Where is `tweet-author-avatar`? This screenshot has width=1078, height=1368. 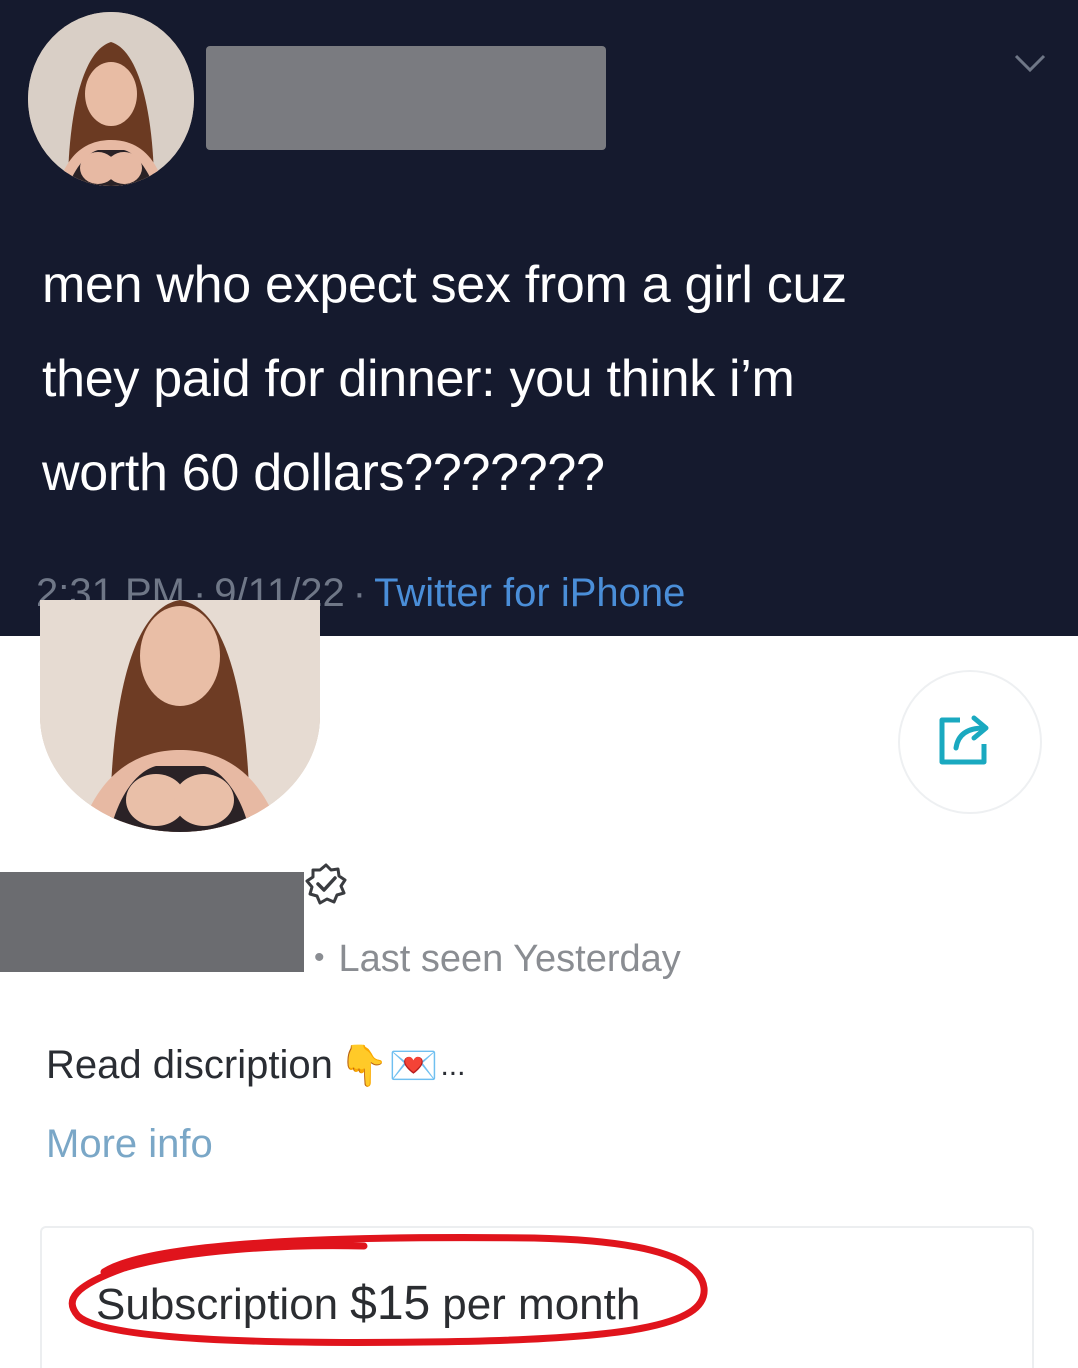
tweet-author-avatar is located at coordinates (111, 99).